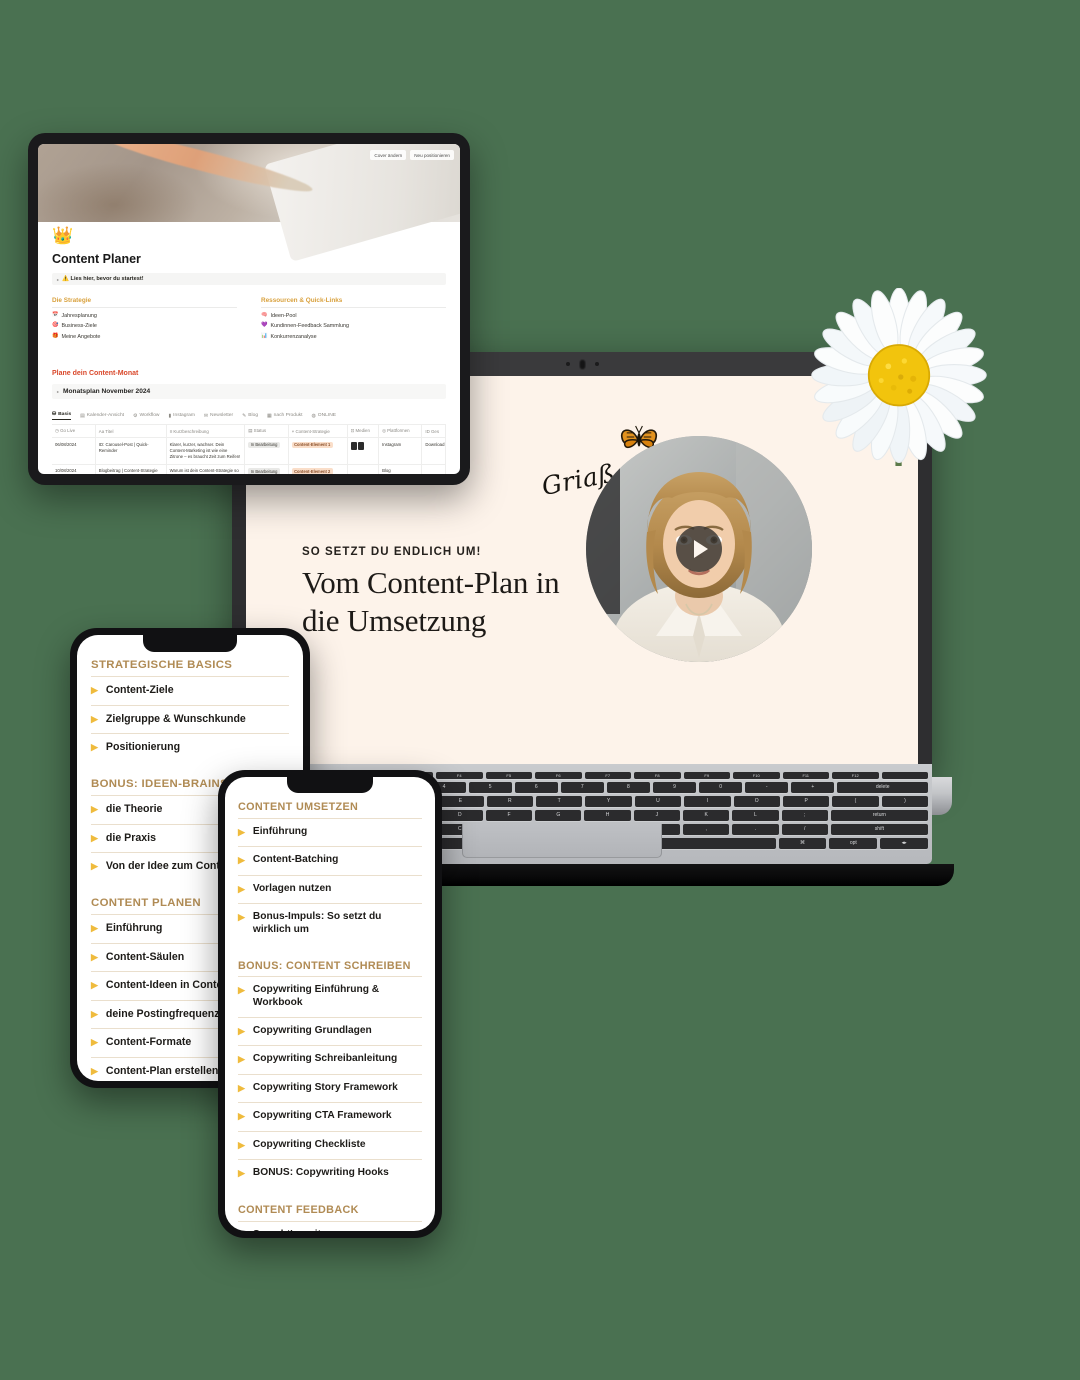 Image resolution: width=1080 pixels, height=1380 pixels. Describe the element at coordinates (149, 415) in the screenshot. I see `tab-label: Workflow` at that location.